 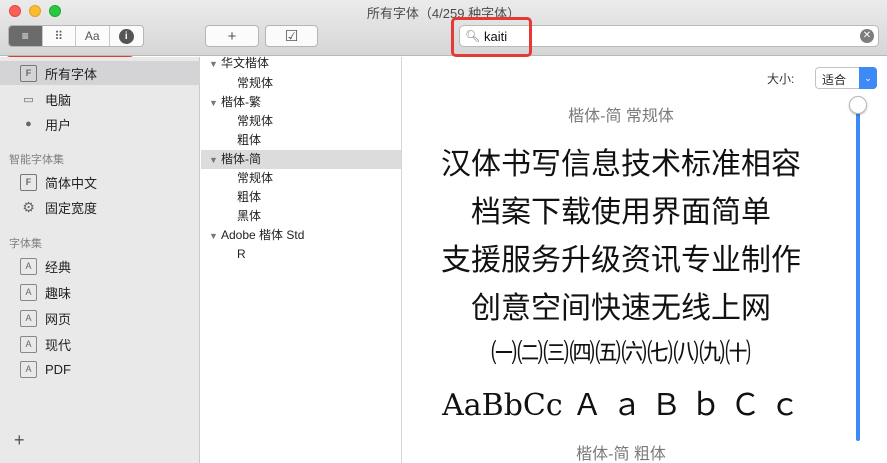 I want to click on grid-view-icon: ⠿, so click(x=59, y=36).